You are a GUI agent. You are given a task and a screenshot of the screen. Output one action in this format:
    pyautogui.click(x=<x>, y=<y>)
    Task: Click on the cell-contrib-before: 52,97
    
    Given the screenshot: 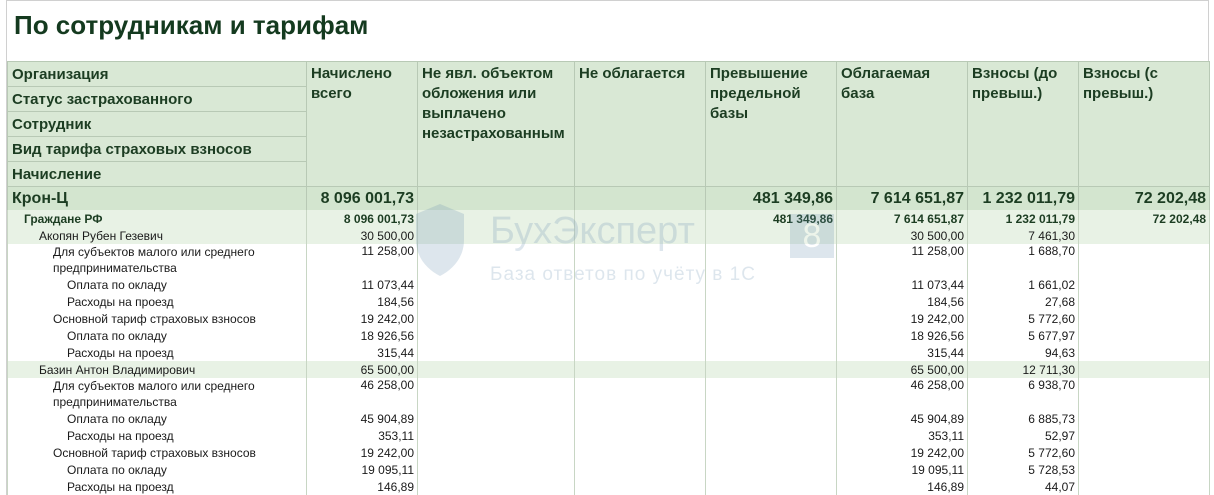 What is the action you would take?
    pyautogui.click(x=1023, y=435)
    